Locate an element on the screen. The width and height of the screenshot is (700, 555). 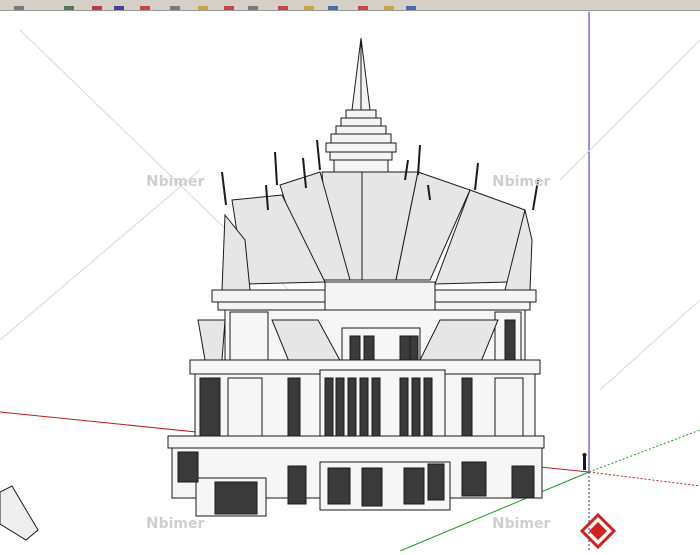
pan-icon is located at coordinates (389, 5).